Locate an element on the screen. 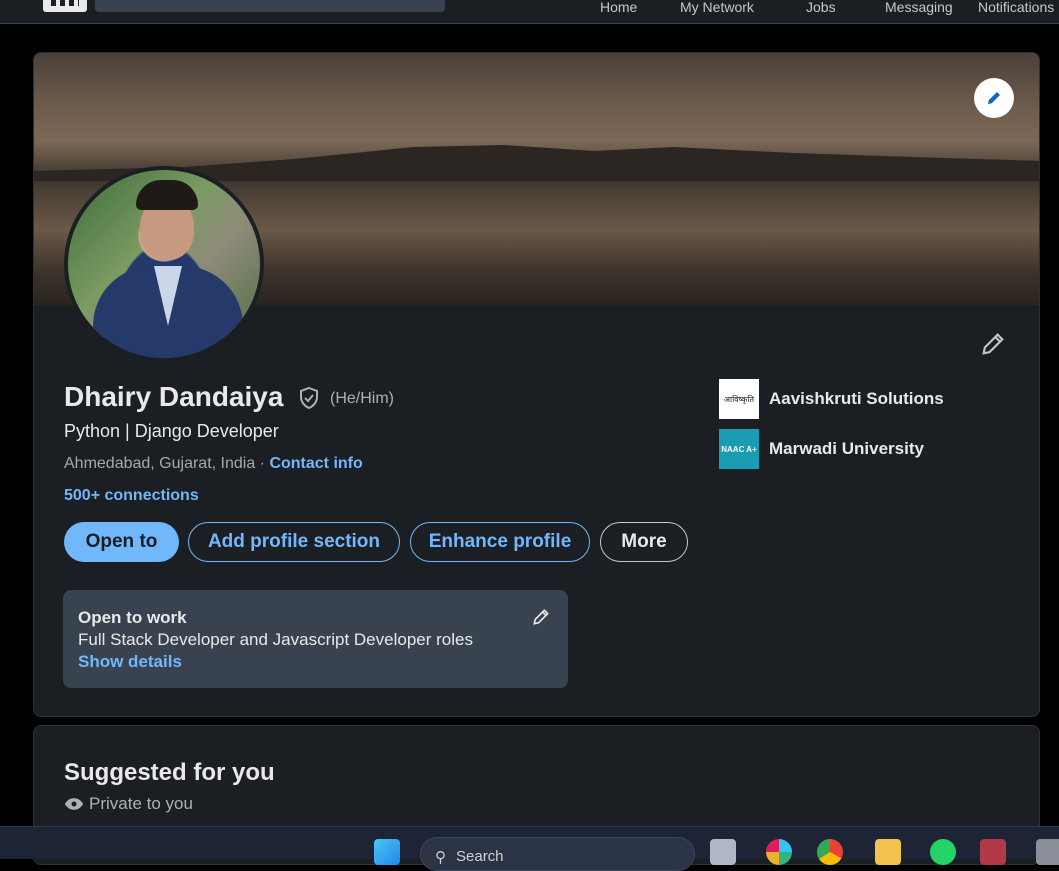 The height and width of the screenshot is (871, 1059). profile-location: Ahmedabad, Gujarat, India · Contact info is located at coordinates (213, 464).